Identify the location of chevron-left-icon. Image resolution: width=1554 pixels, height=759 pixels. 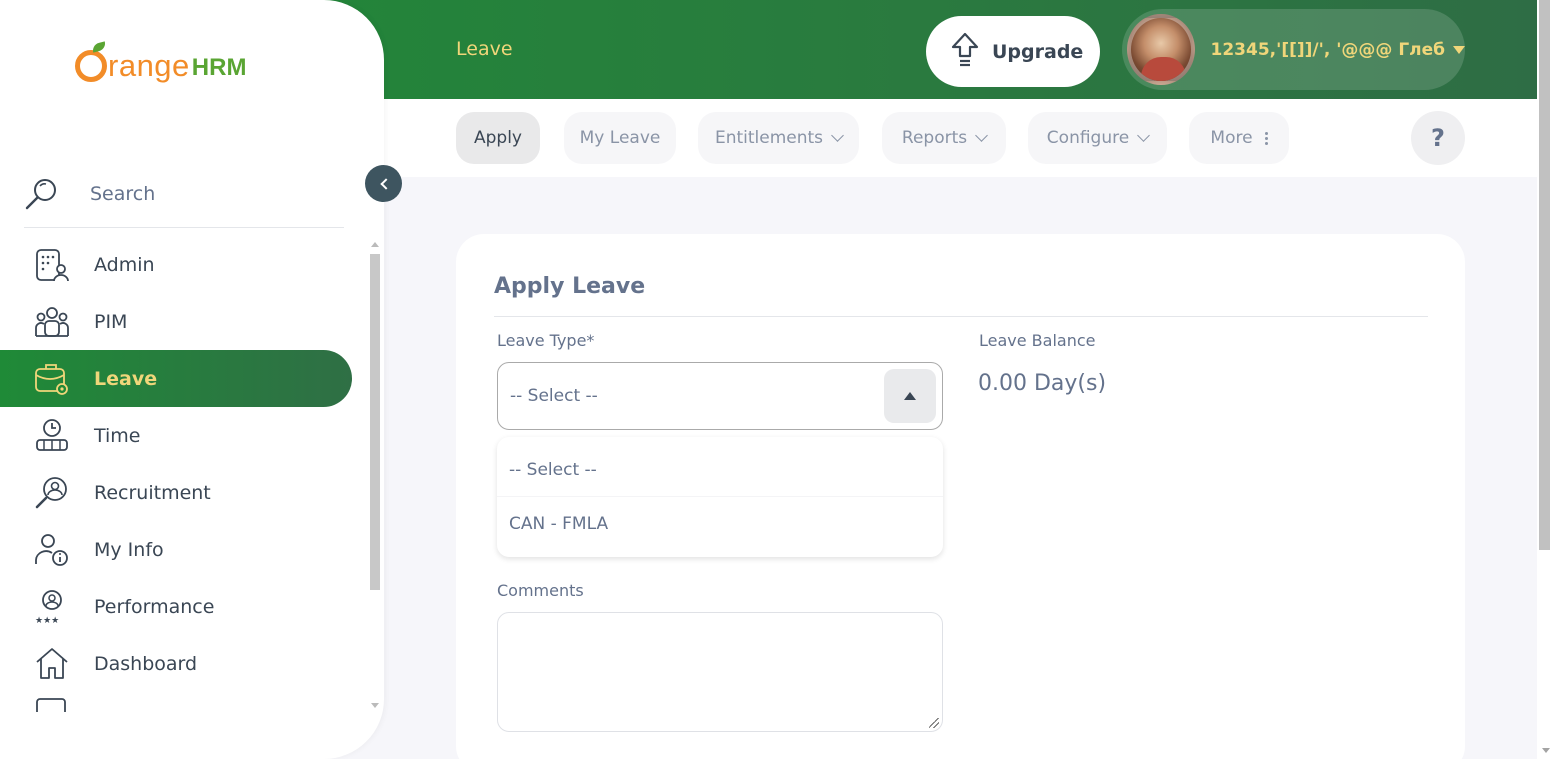
(385, 183).